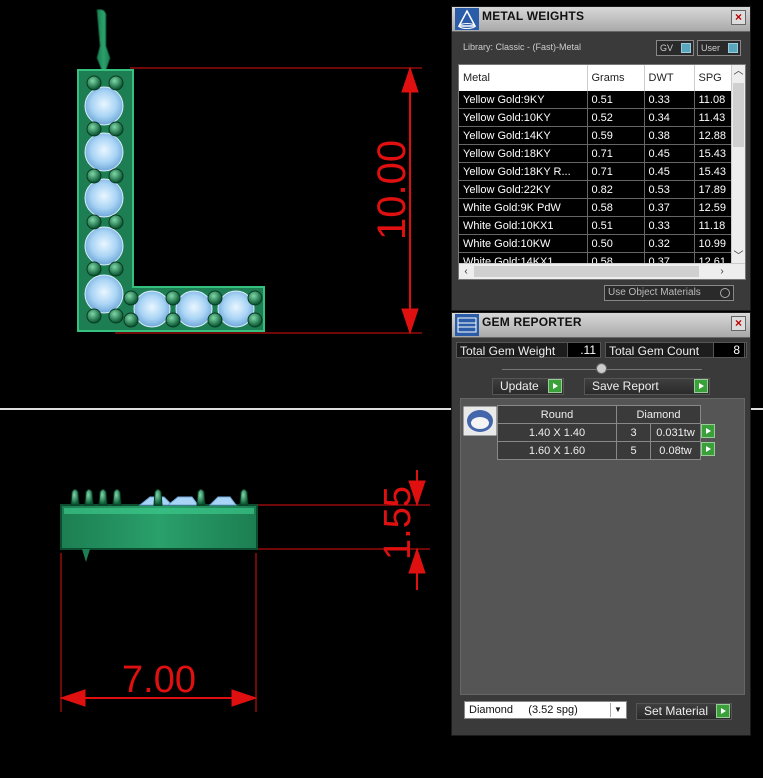  I want to click on diamond-shape-icon, so click(480, 421).